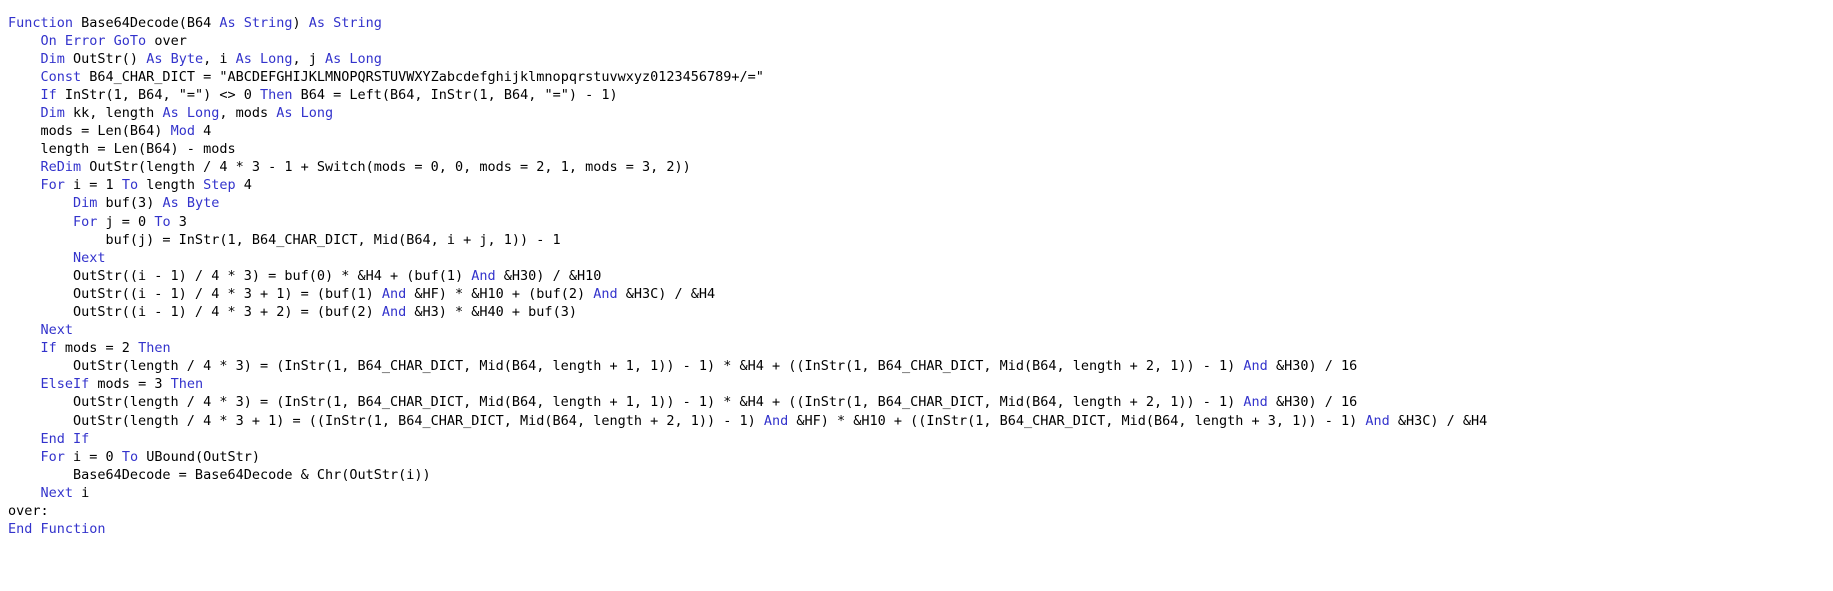 Image resolution: width=1833 pixels, height=591 pixels. Describe the element at coordinates (158, 94) in the screenshot. I see `code-text: InStr(1, B64, "=") <> 0` at that location.